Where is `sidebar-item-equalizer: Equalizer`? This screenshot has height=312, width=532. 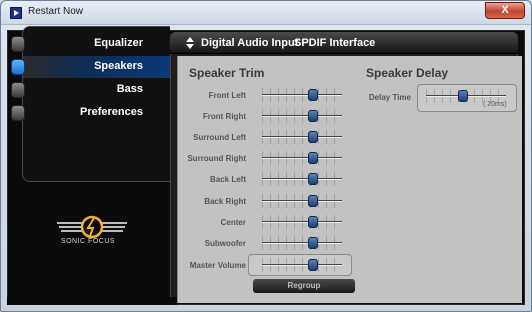
sidebar-item-equalizer: Equalizer is located at coordinates (91, 44).